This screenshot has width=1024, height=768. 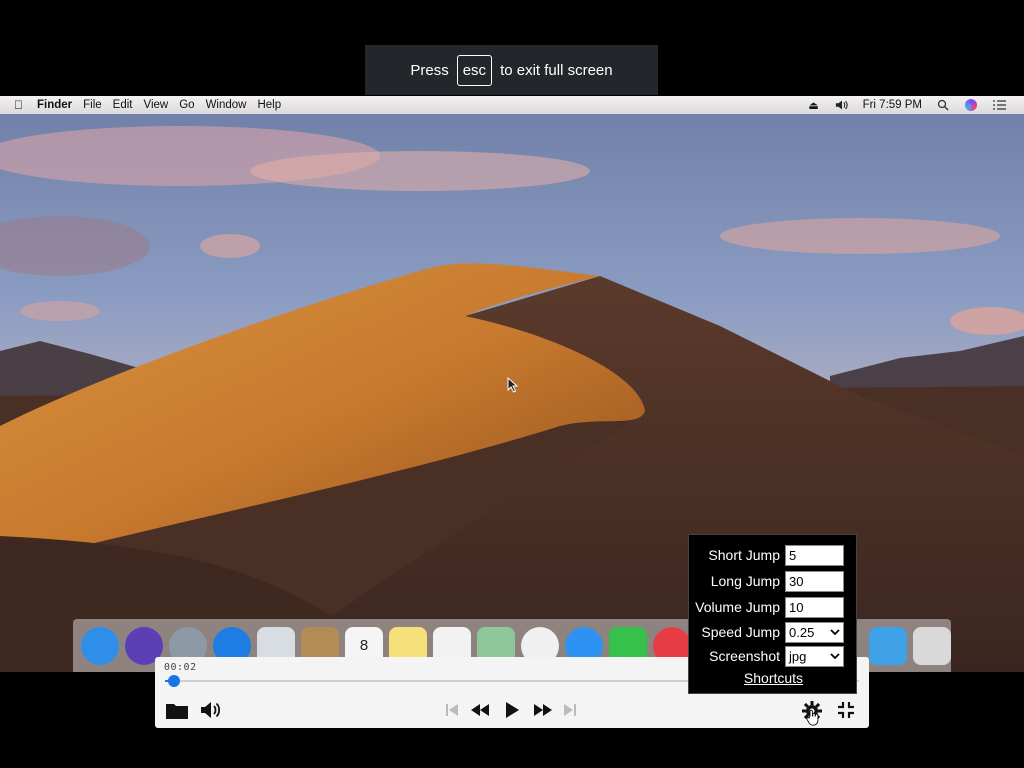 I want to click on screenshot-row: Screenshot jpg, so click(x=773, y=656).